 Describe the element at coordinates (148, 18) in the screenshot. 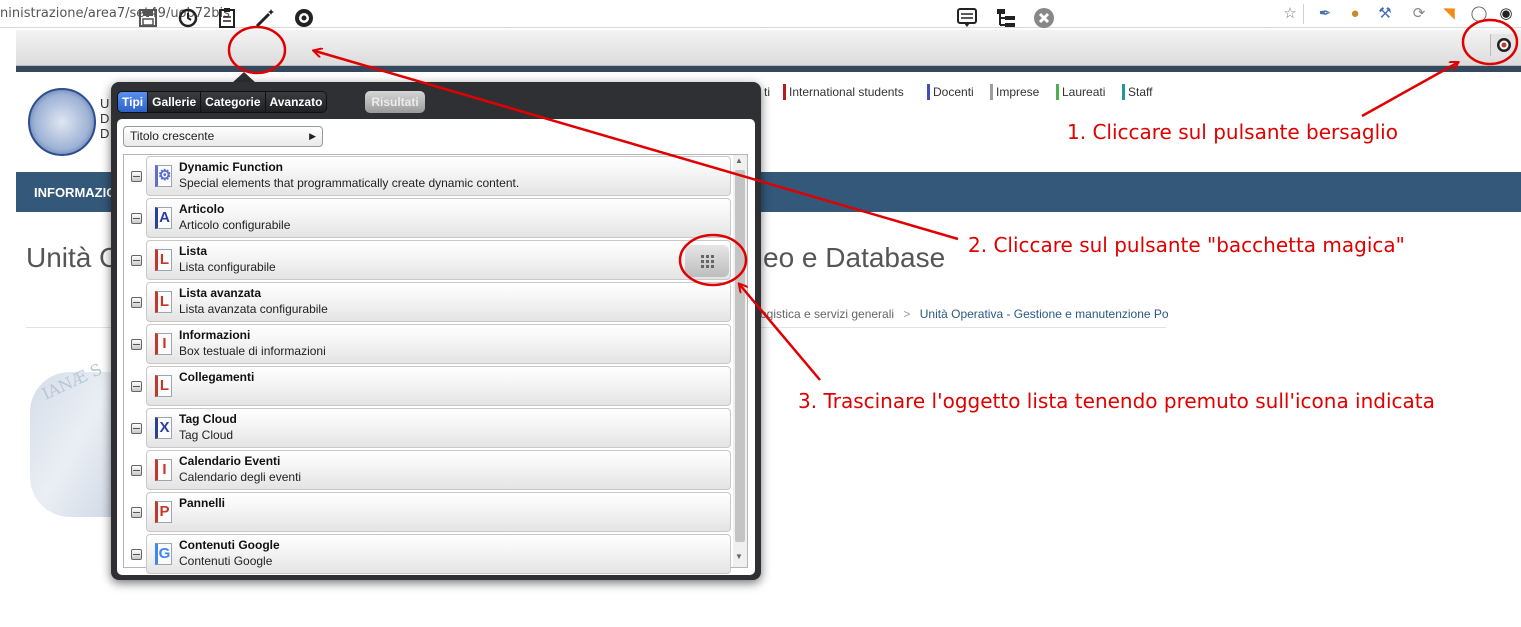

I see `save-icon` at that location.